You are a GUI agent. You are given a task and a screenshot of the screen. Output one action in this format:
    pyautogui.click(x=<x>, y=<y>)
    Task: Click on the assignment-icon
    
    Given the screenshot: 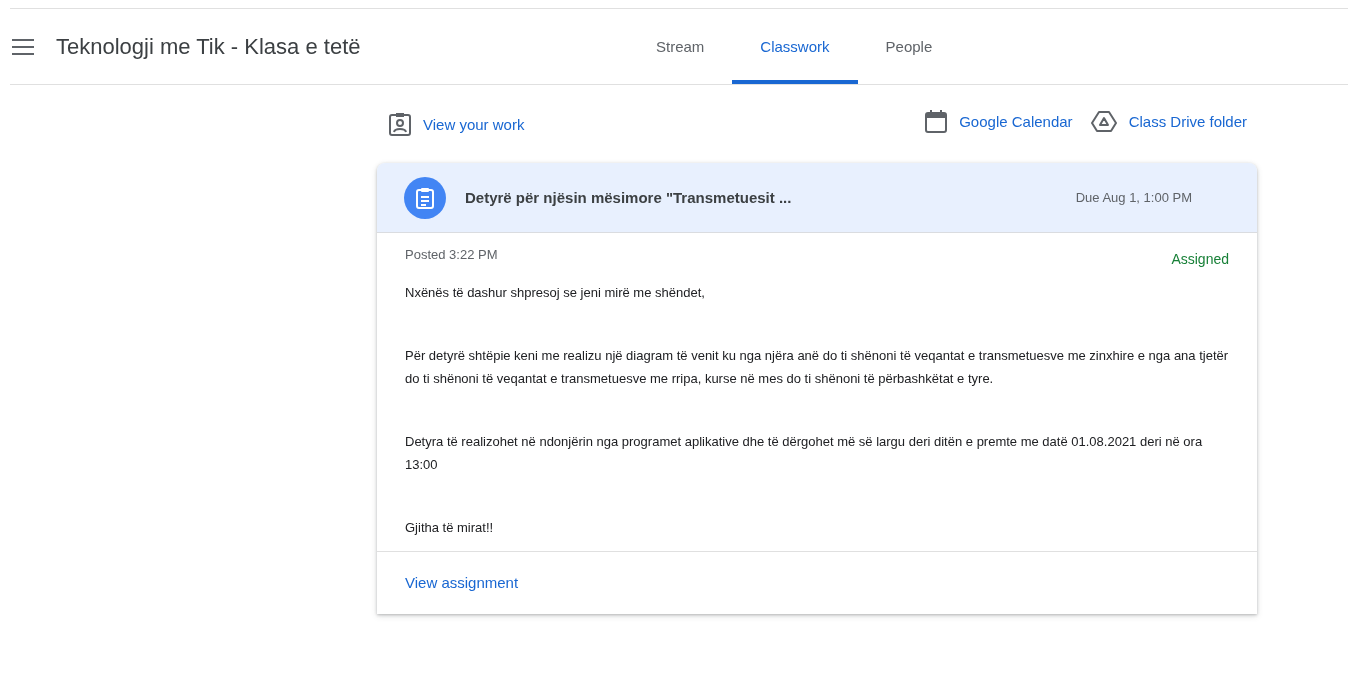 What is the action you would take?
    pyautogui.click(x=425, y=197)
    